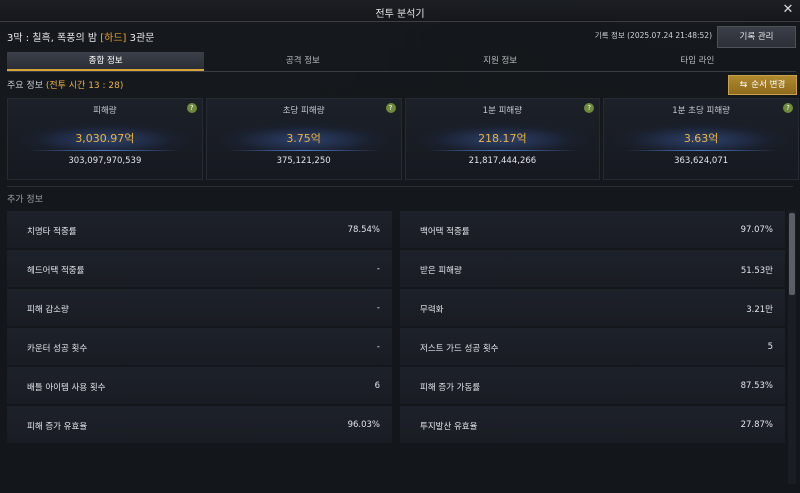  I want to click on close-icon: ✕, so click(788, 10).